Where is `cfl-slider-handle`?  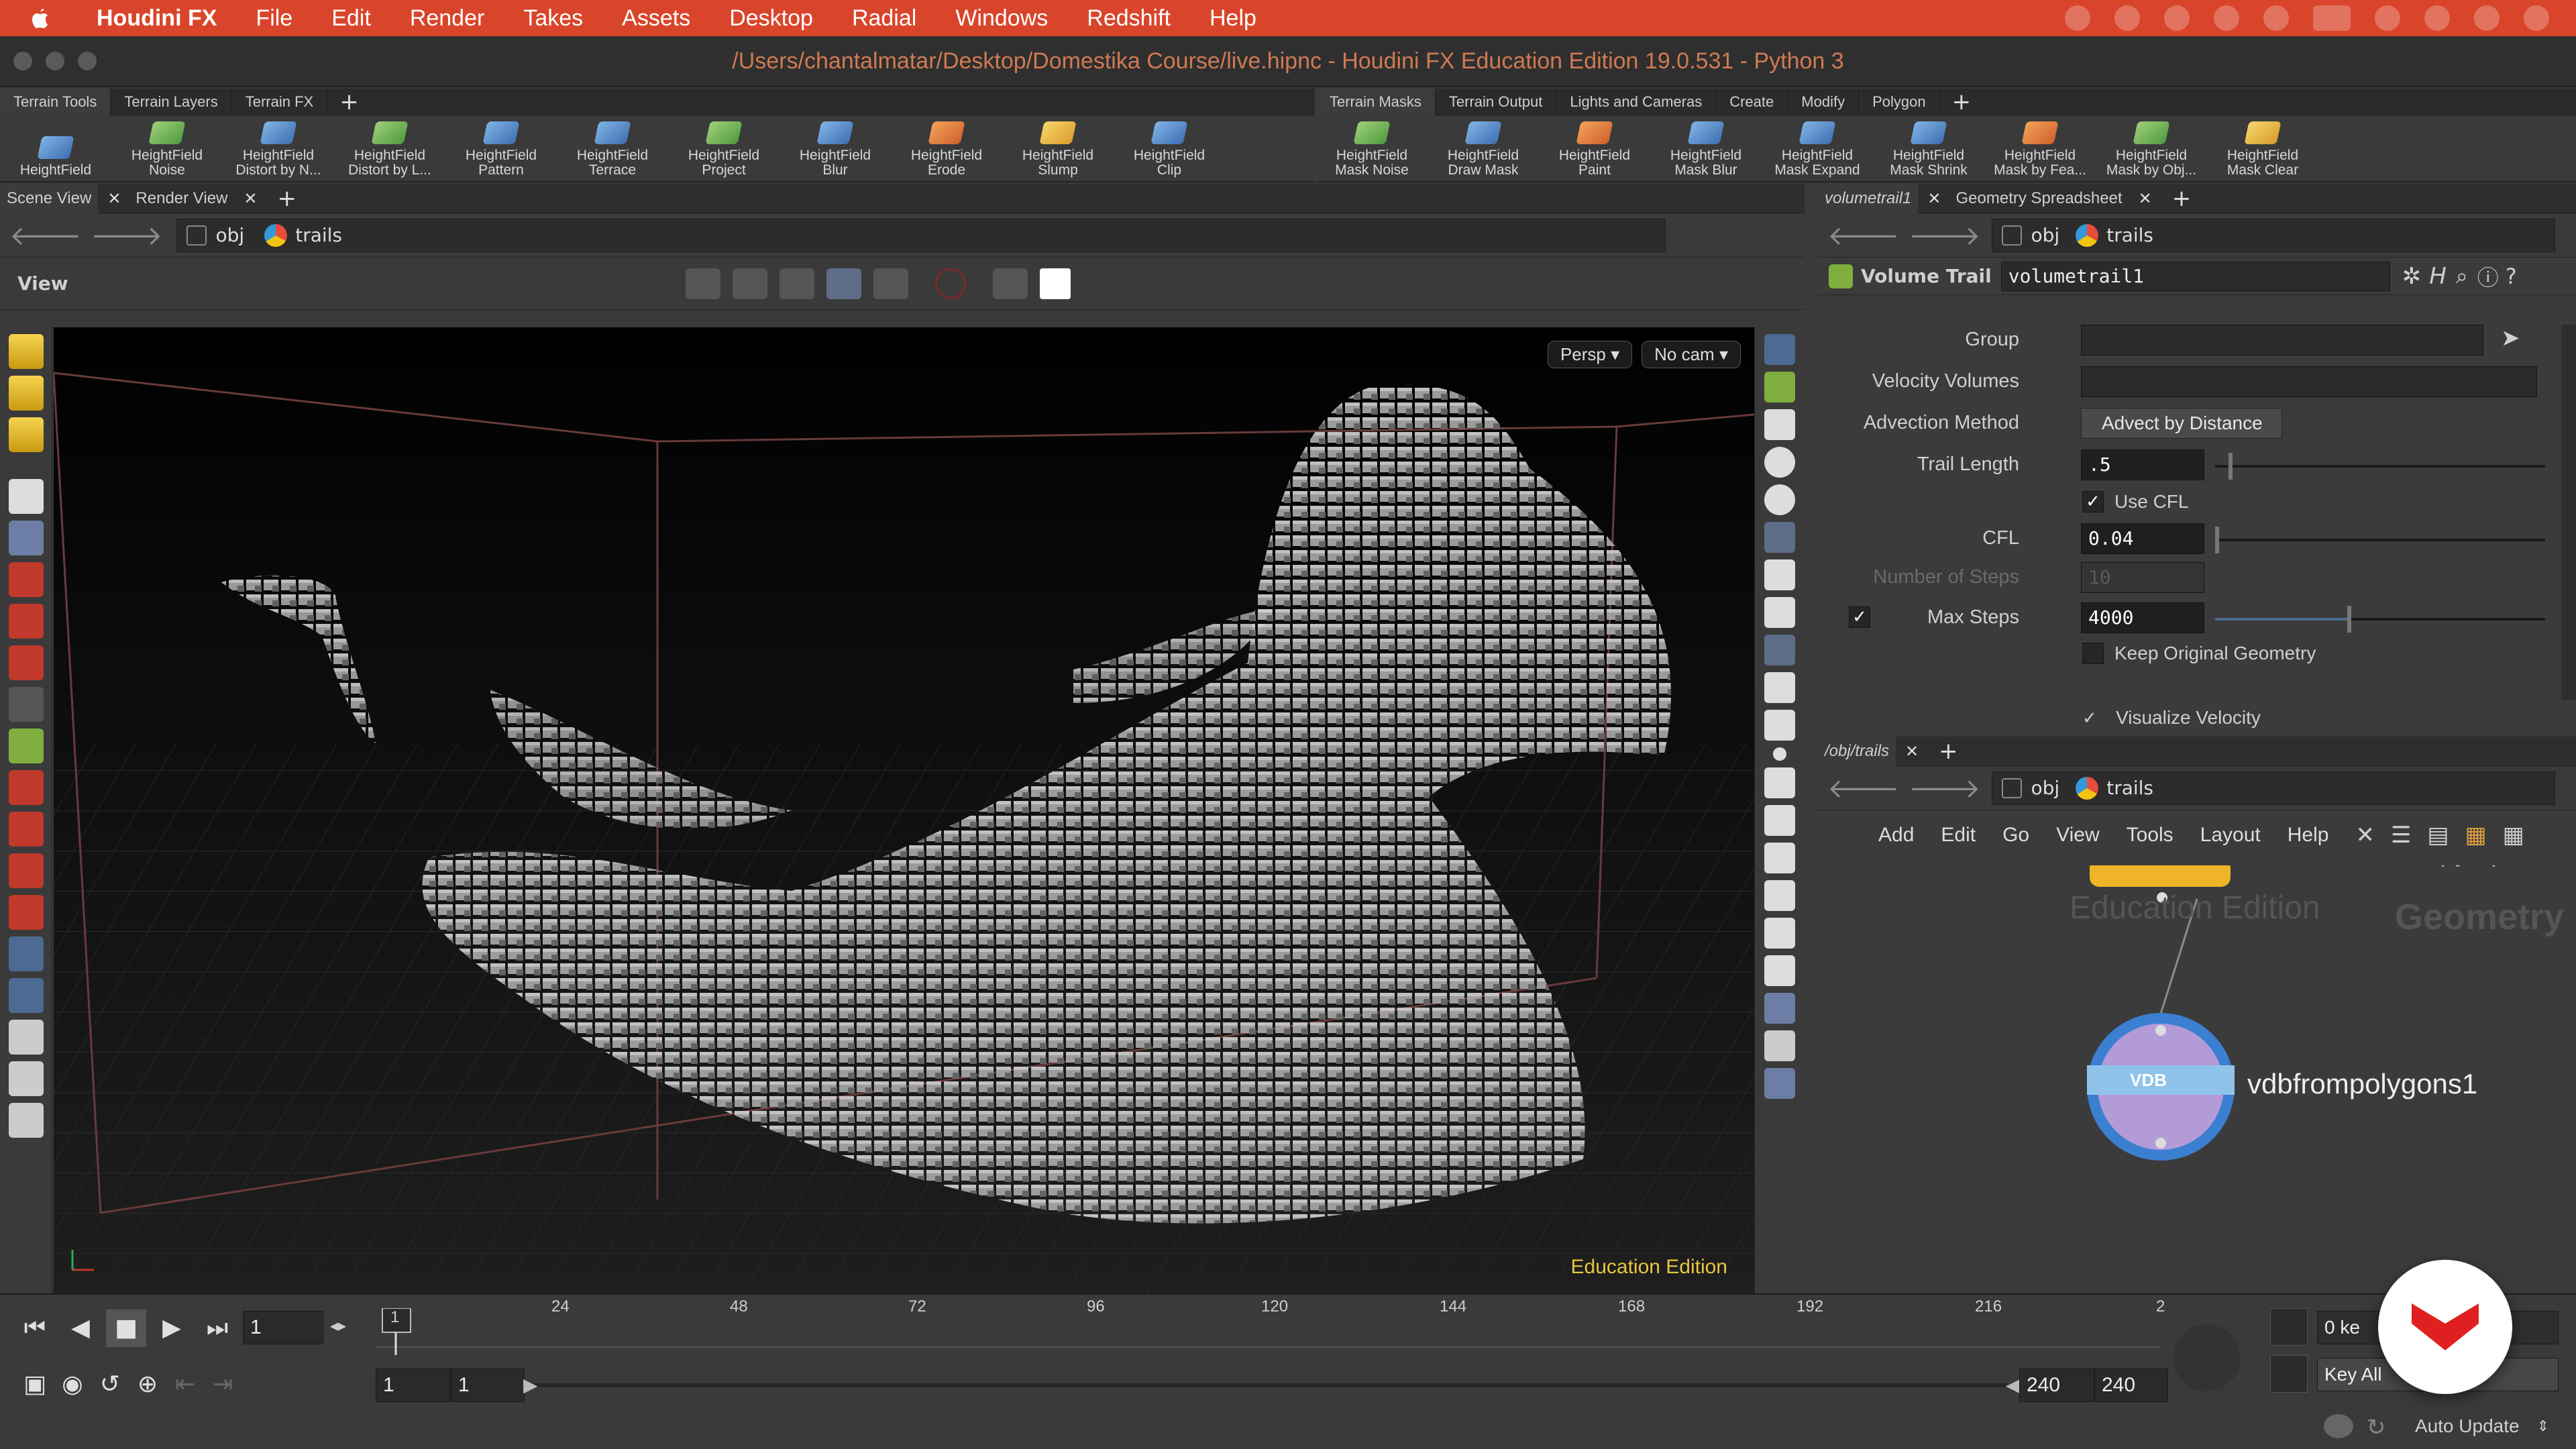
cfl-slider-handle is located at coordinates (2217, 540).